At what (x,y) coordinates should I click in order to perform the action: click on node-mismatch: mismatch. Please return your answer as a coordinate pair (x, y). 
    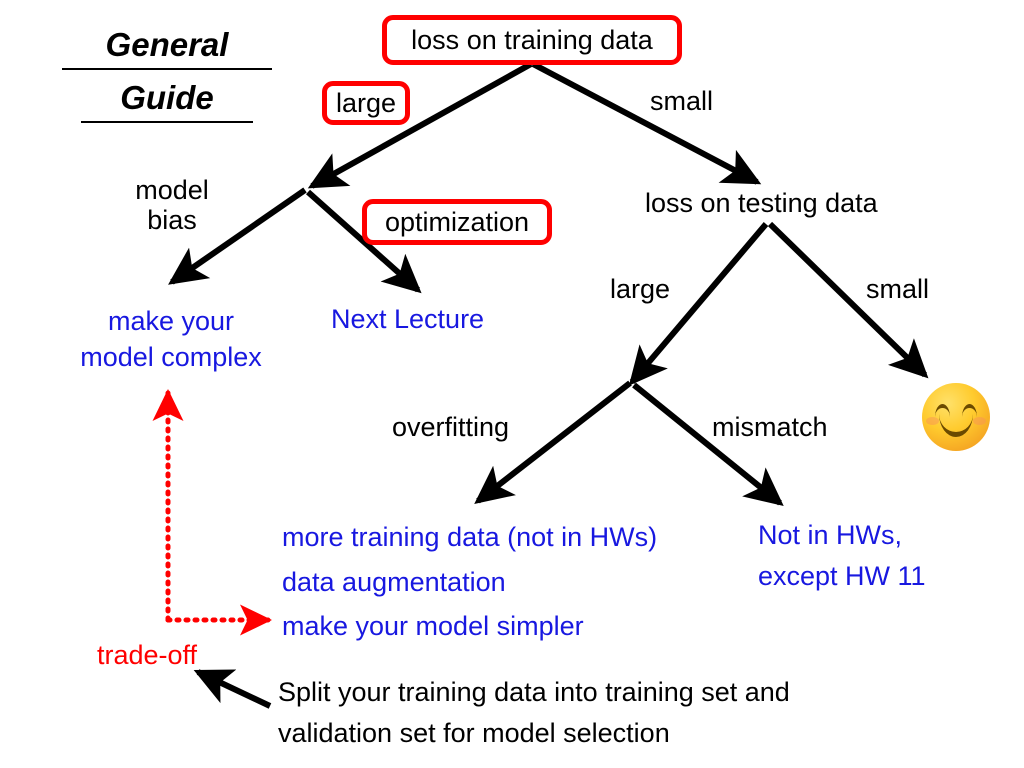
    Looking at the image, I should click on (770, 427).